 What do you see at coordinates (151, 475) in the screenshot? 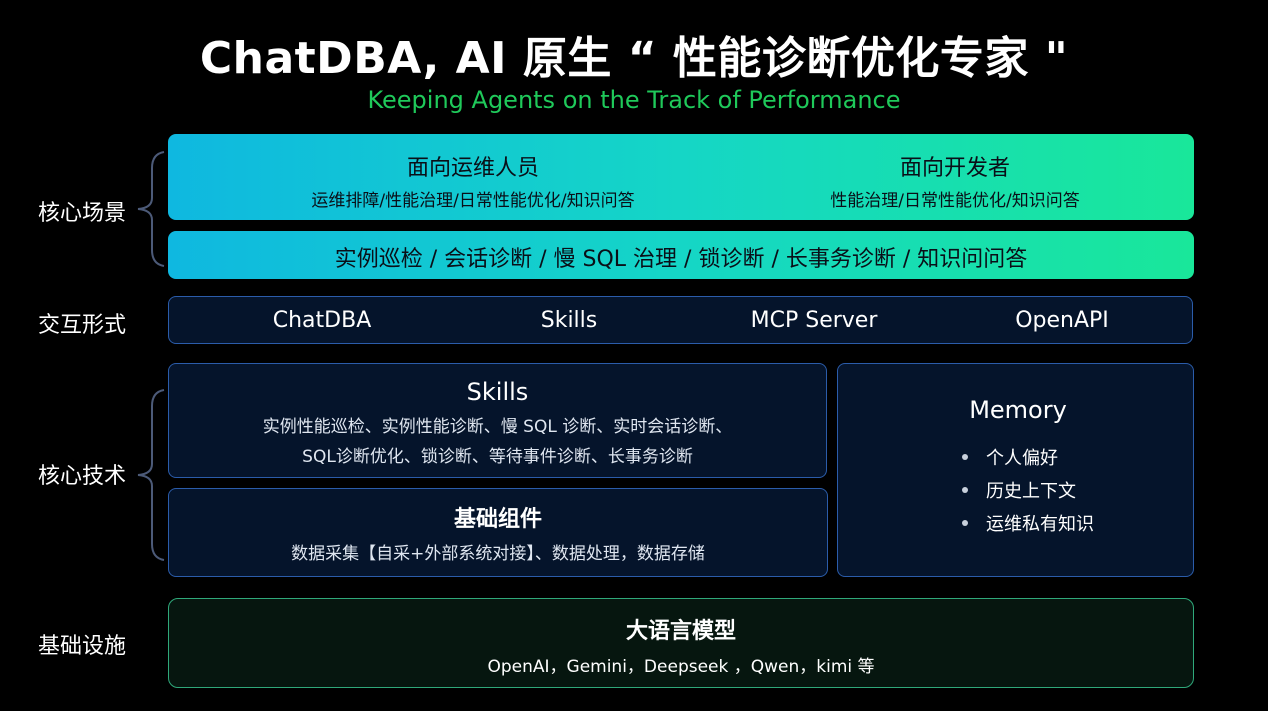
I see `tech-brace` at bounding box center [151, 475].